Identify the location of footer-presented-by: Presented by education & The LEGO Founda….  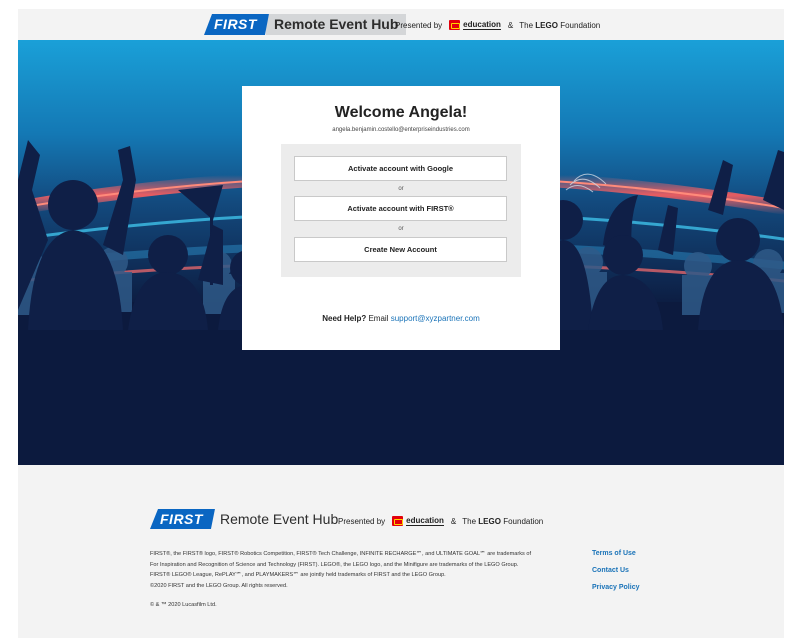
(440, 521).